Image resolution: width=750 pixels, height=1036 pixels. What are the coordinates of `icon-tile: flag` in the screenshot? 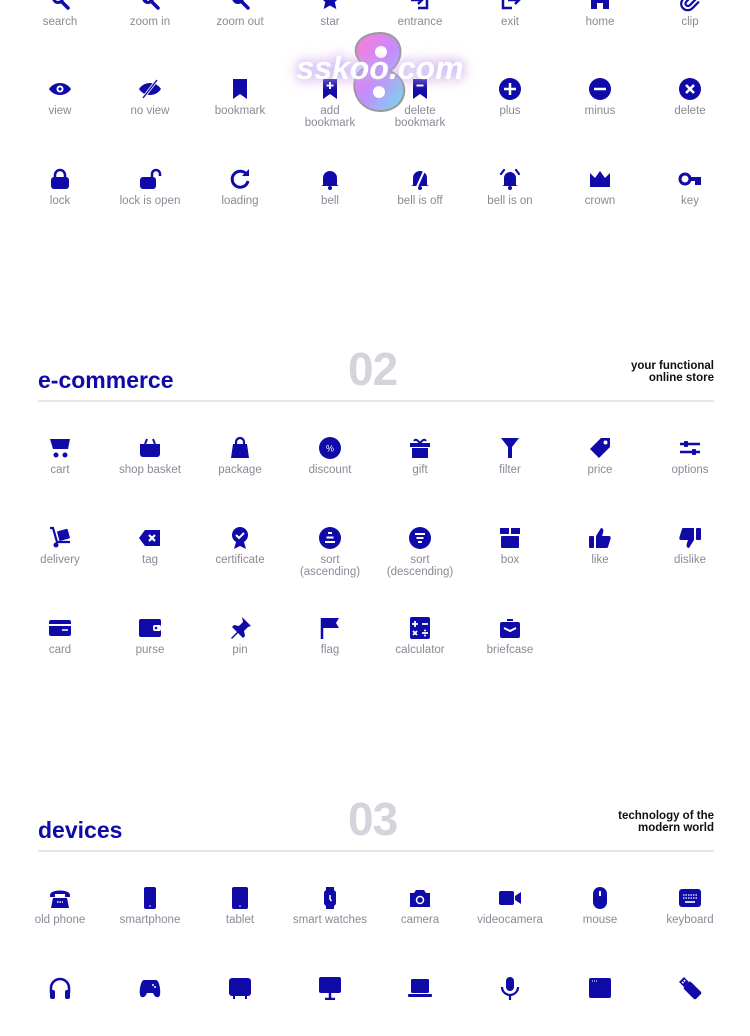 It's located at (330, 646).